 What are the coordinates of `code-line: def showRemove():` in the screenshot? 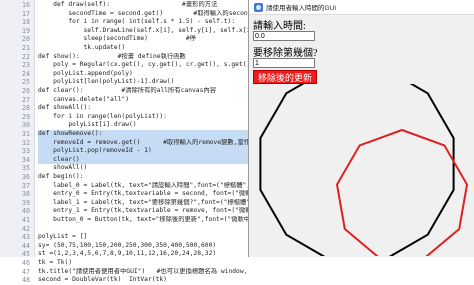 It's located at (143, 134).